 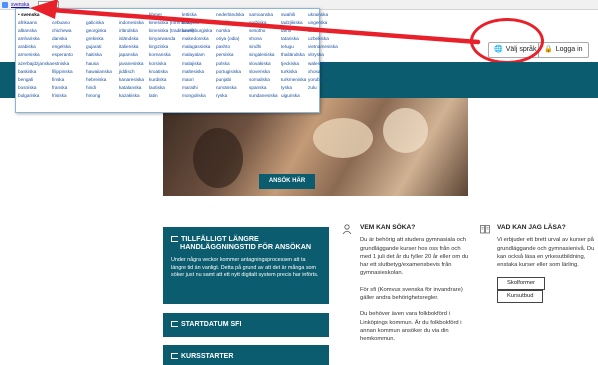 I want to click on language-option: esperanto, so click(x=62, y=55).